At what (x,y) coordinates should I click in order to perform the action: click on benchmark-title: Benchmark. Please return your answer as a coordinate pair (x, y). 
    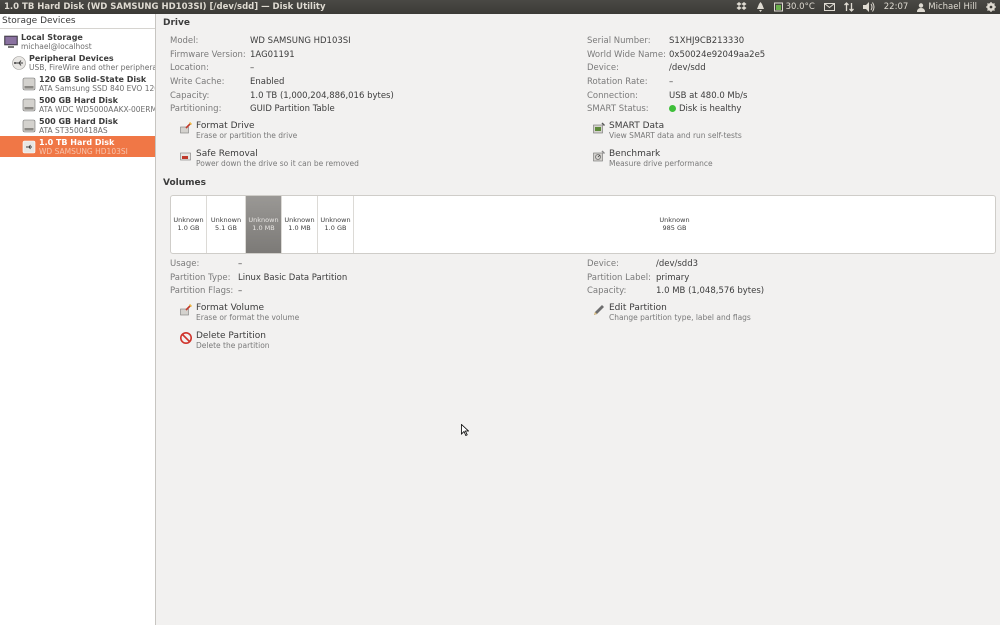
    Looking at the image, I should click on (635, 154).